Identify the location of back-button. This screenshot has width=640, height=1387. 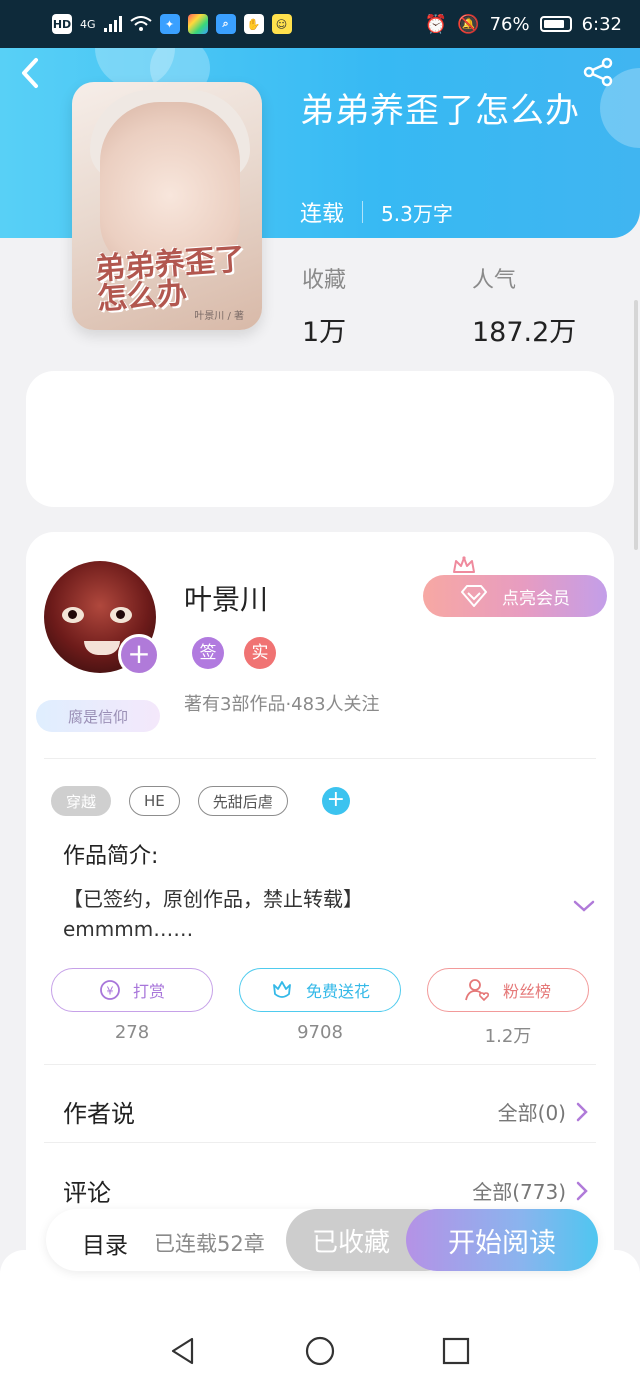
(38, 76).